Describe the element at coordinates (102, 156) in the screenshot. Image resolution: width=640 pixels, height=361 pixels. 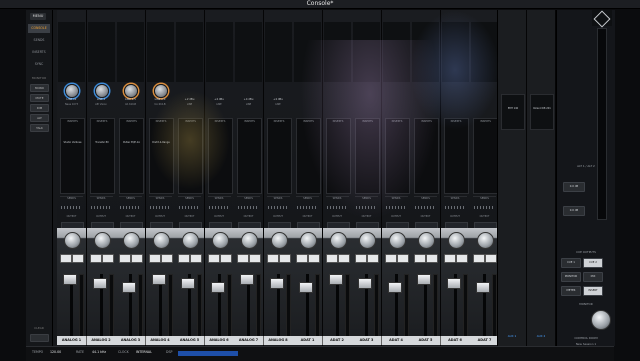
I see `inserts-panel: INSERTS Transfer 80` at that location.